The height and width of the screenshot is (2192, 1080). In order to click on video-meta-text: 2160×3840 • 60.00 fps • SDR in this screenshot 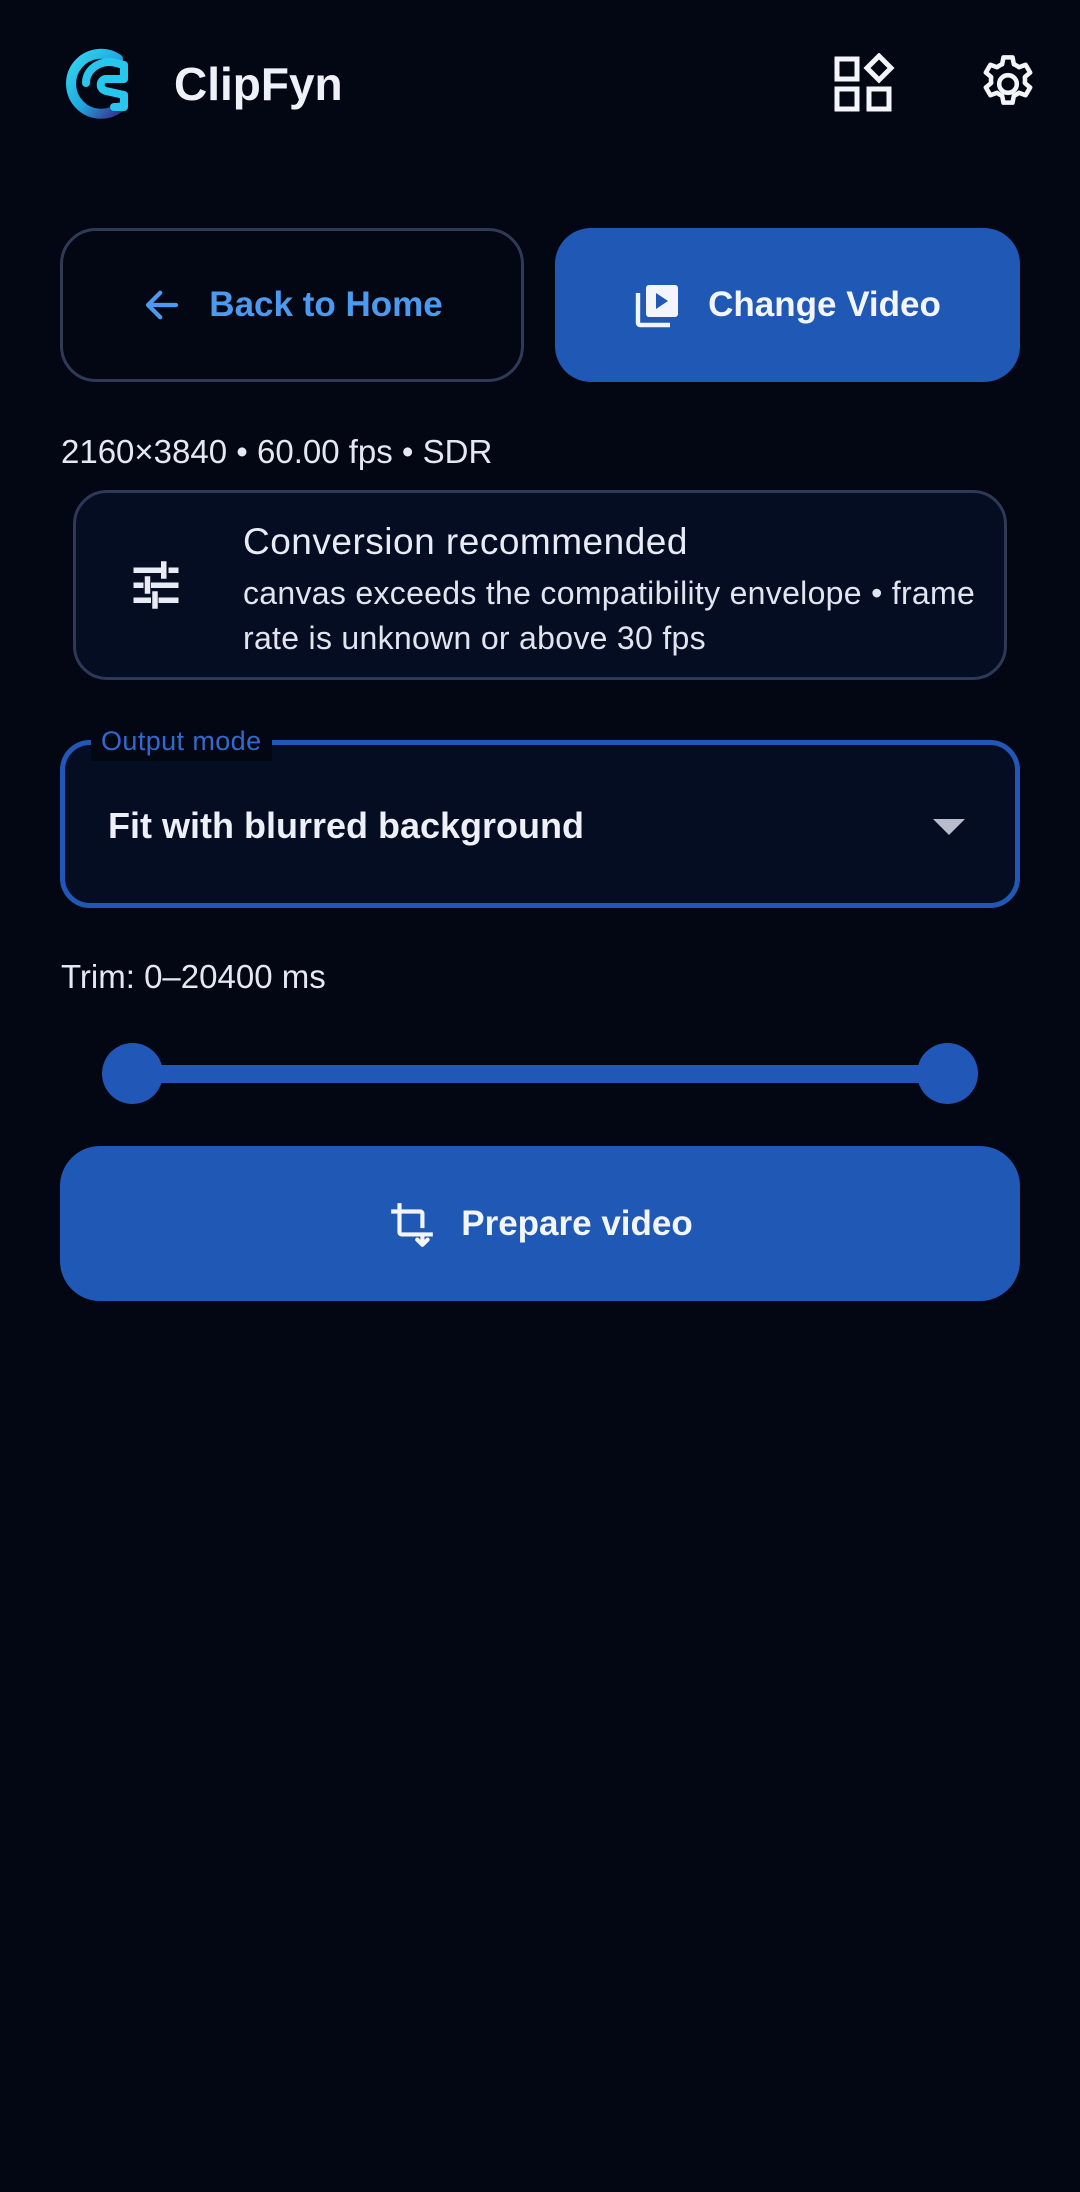, I will do `click(277, 451)`.